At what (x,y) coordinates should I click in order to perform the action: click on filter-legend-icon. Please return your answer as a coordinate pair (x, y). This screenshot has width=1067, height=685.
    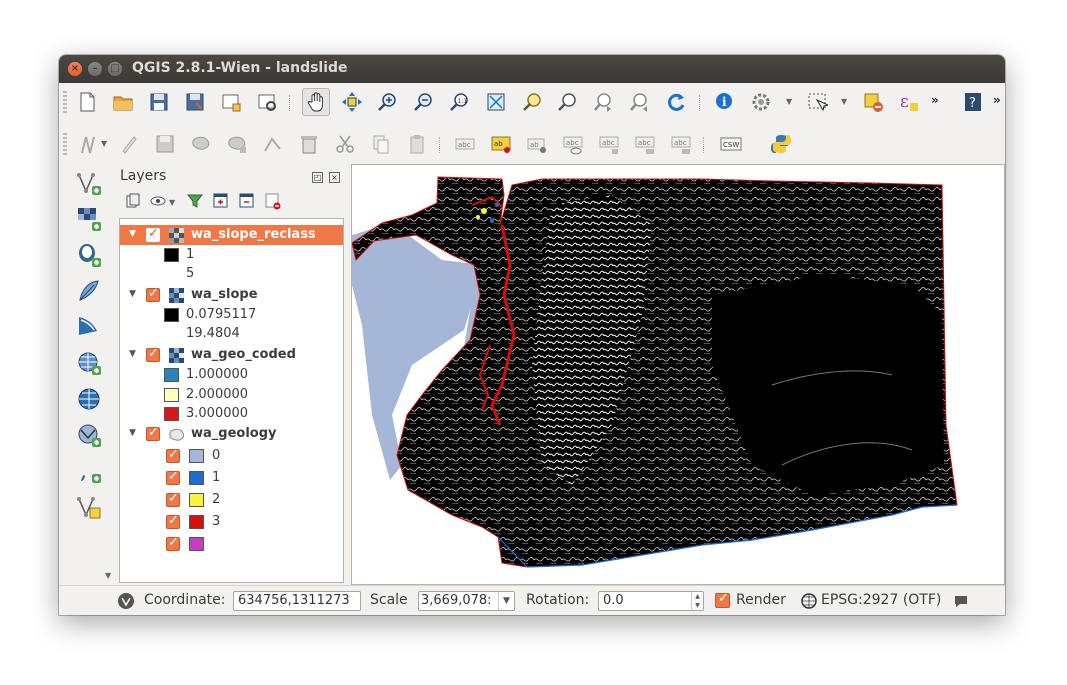
    Looking at the image, I should click on (195, 201).